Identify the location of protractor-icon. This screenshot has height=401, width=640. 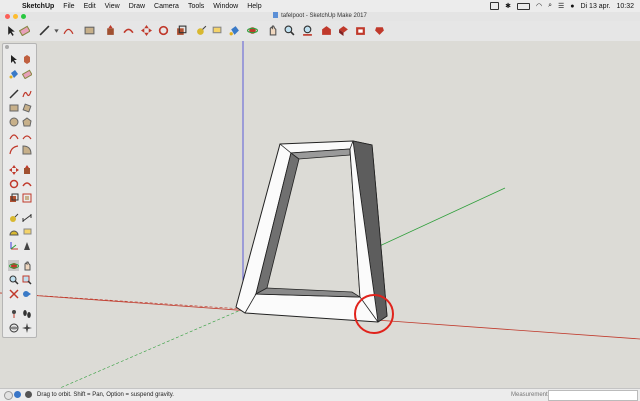
(13, 231).